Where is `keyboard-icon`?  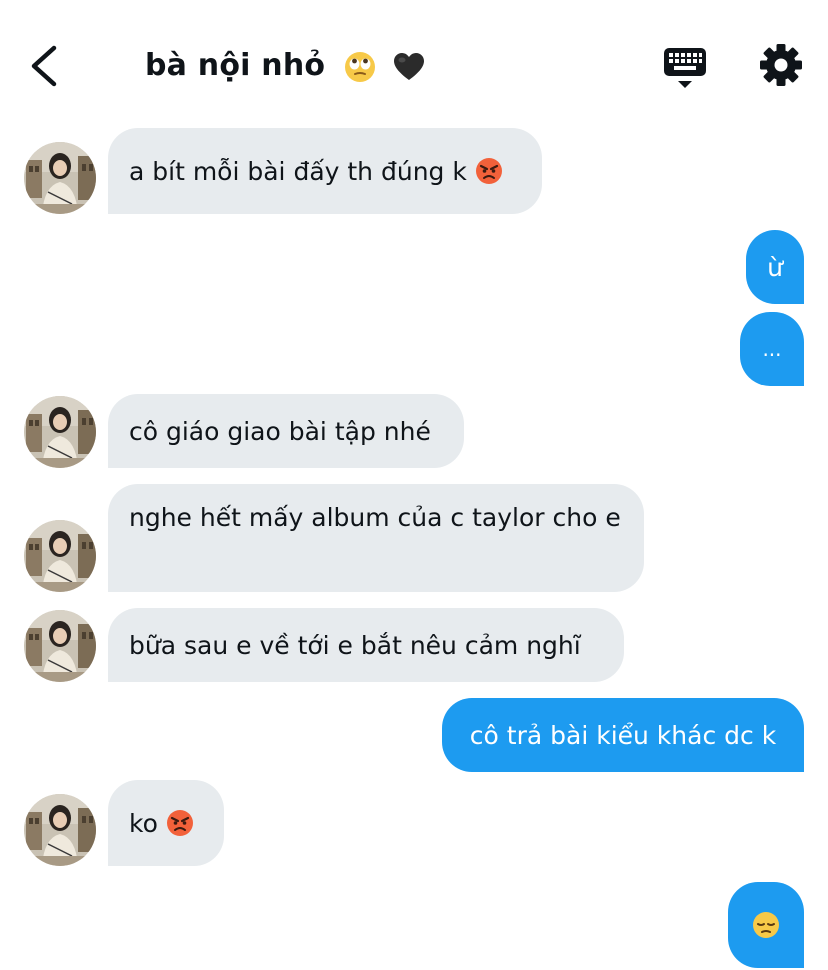
keyboard-icon is located at coordinates (685, 68).